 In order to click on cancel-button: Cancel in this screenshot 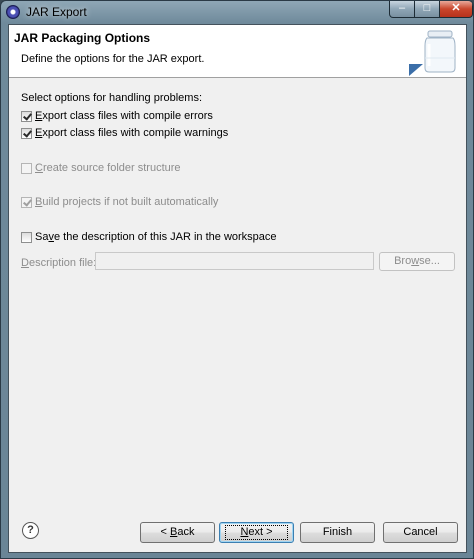, I will do `click(420, 532)`.